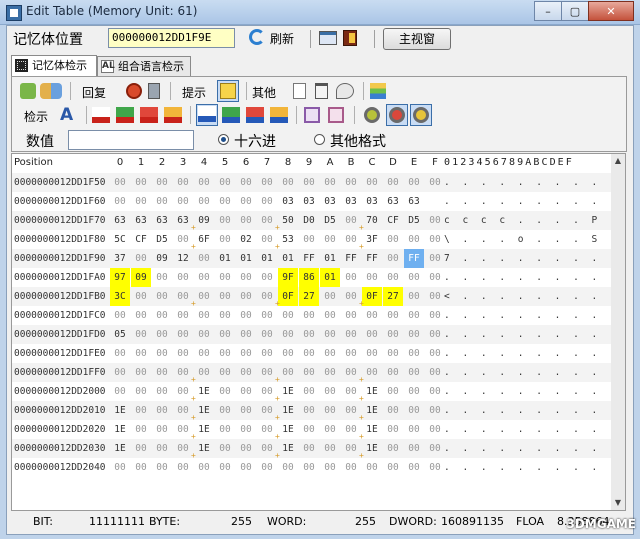 The height and width of the screenshot is (539, 640). I want to click on byte-cell: 09, so click(141, 277).